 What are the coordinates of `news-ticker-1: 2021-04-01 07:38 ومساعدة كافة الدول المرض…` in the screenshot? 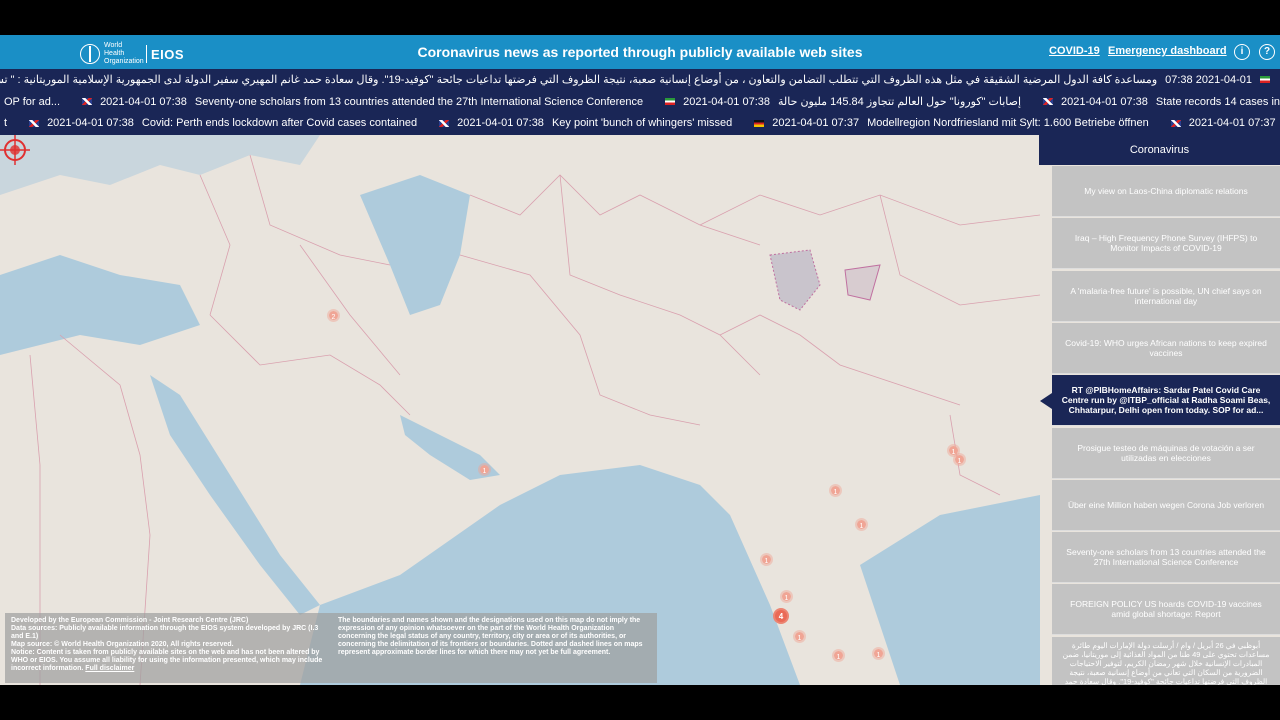 It's located at (640, 80).